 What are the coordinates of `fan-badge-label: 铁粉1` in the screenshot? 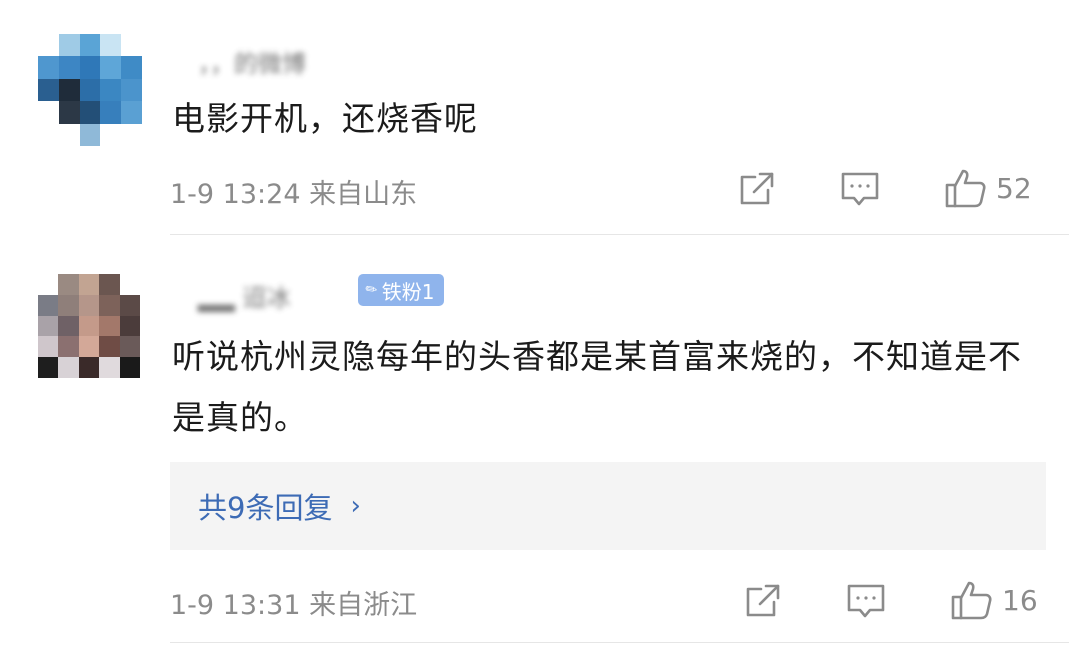 It's located at (408, 291).